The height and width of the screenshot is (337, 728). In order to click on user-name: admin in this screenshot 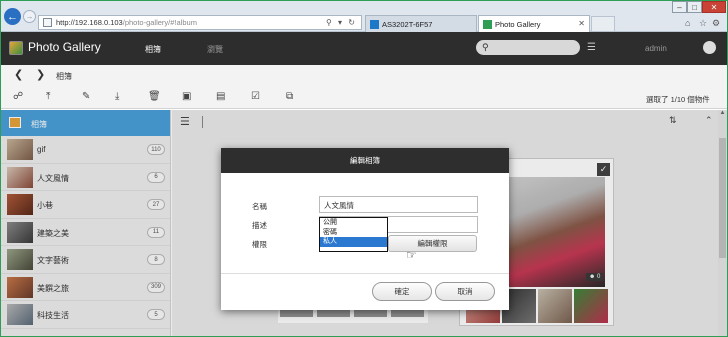, I will do `click(656, 48)`.